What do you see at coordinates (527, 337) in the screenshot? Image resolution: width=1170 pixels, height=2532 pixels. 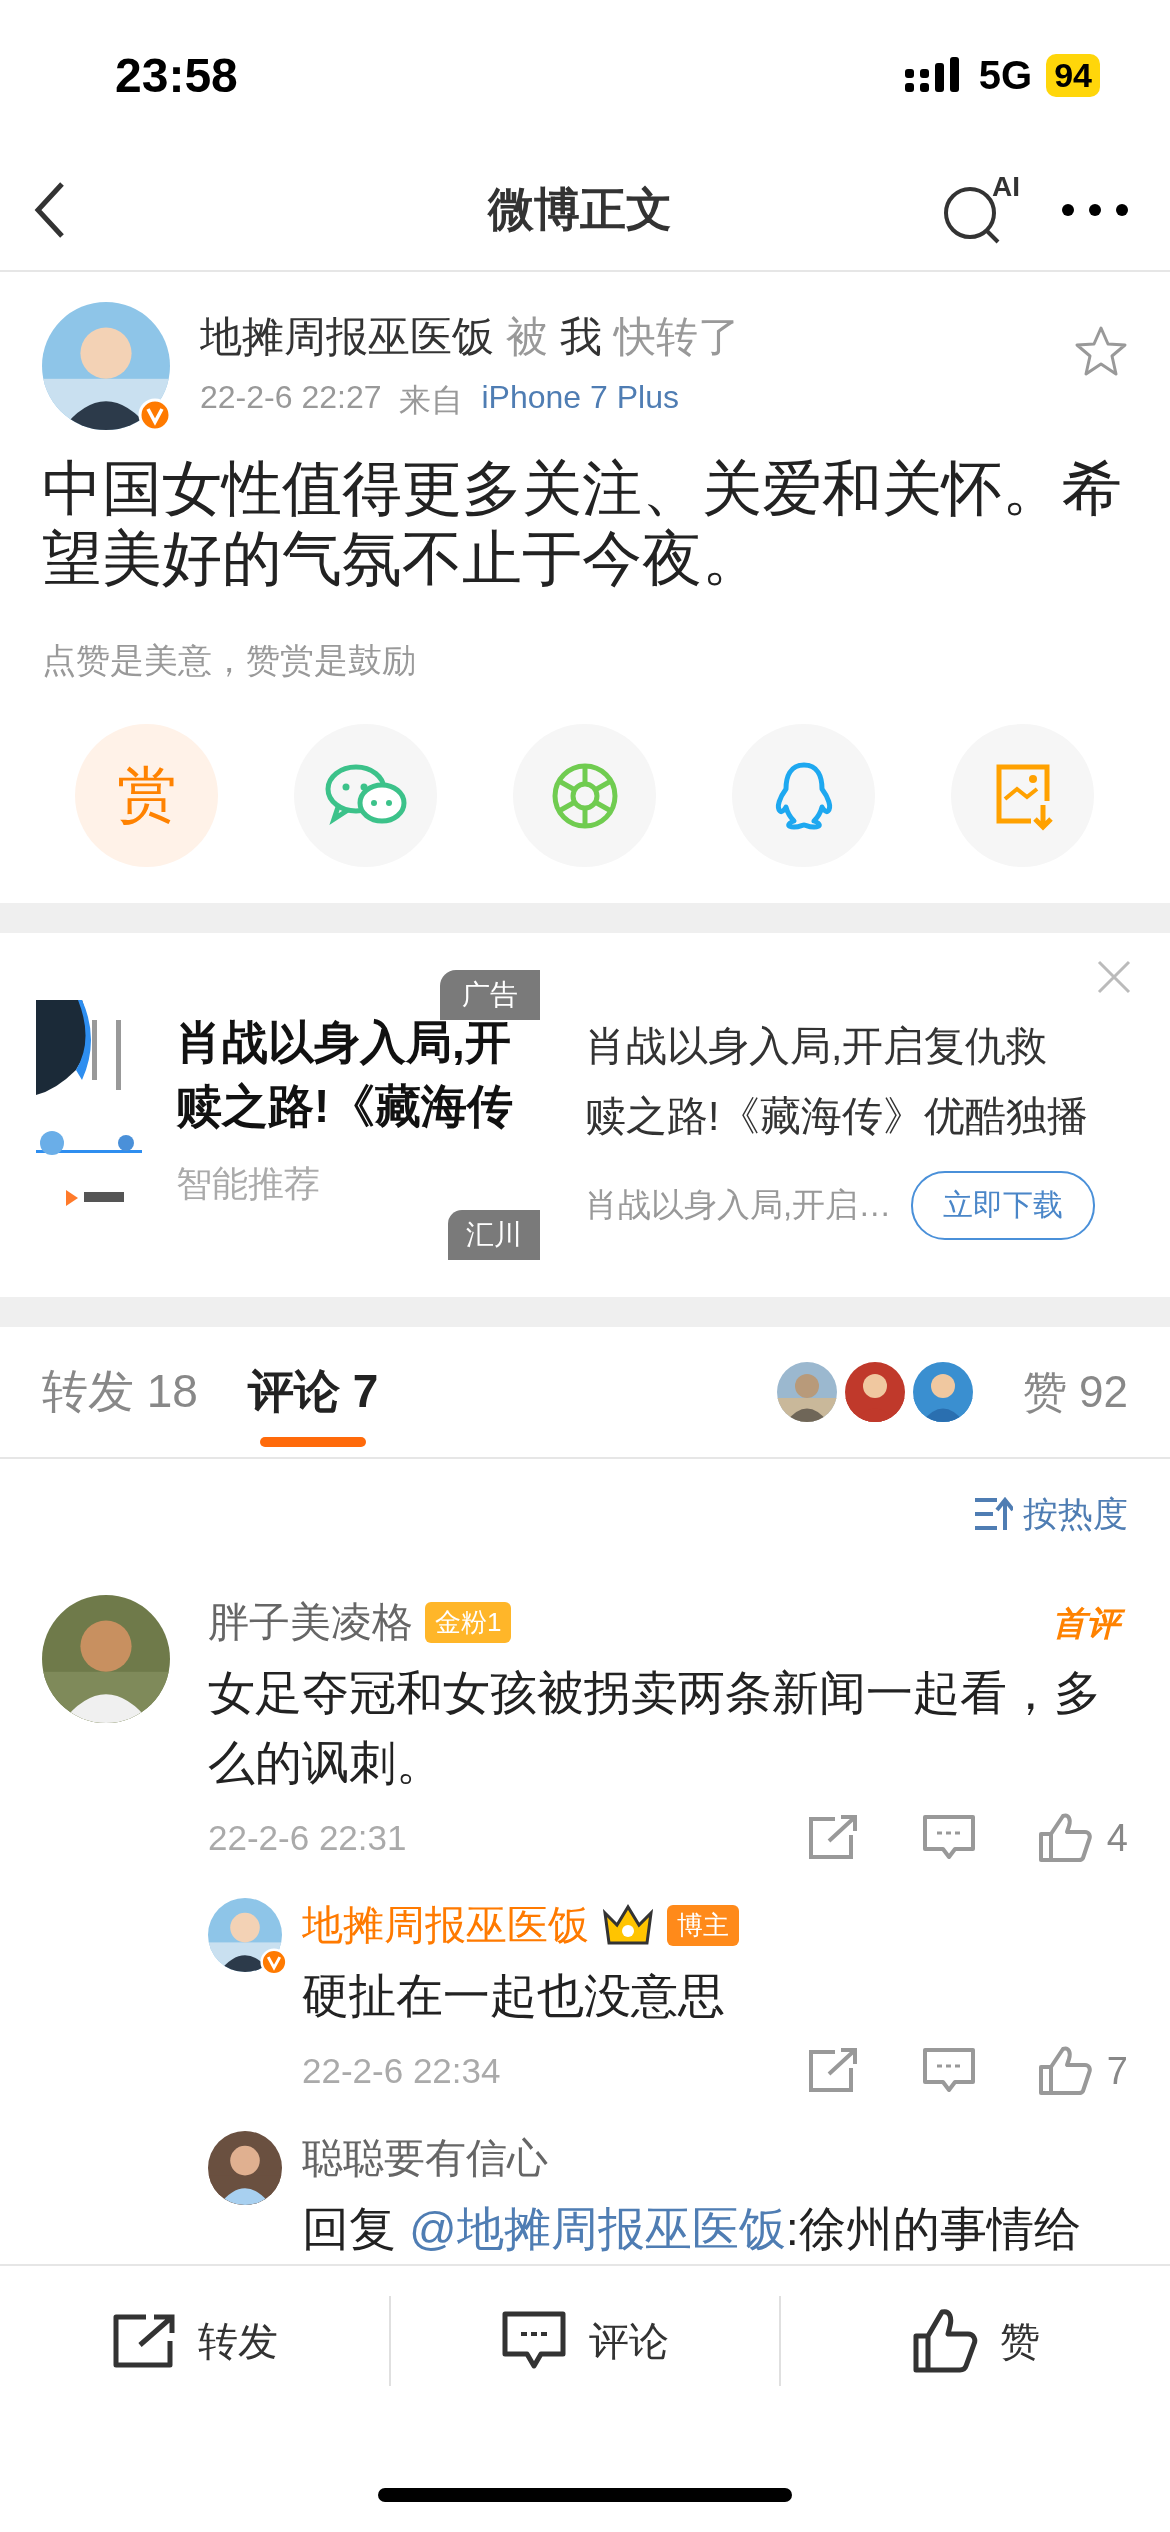 I see `repost-note: 被` at bounding box center [527, 337].